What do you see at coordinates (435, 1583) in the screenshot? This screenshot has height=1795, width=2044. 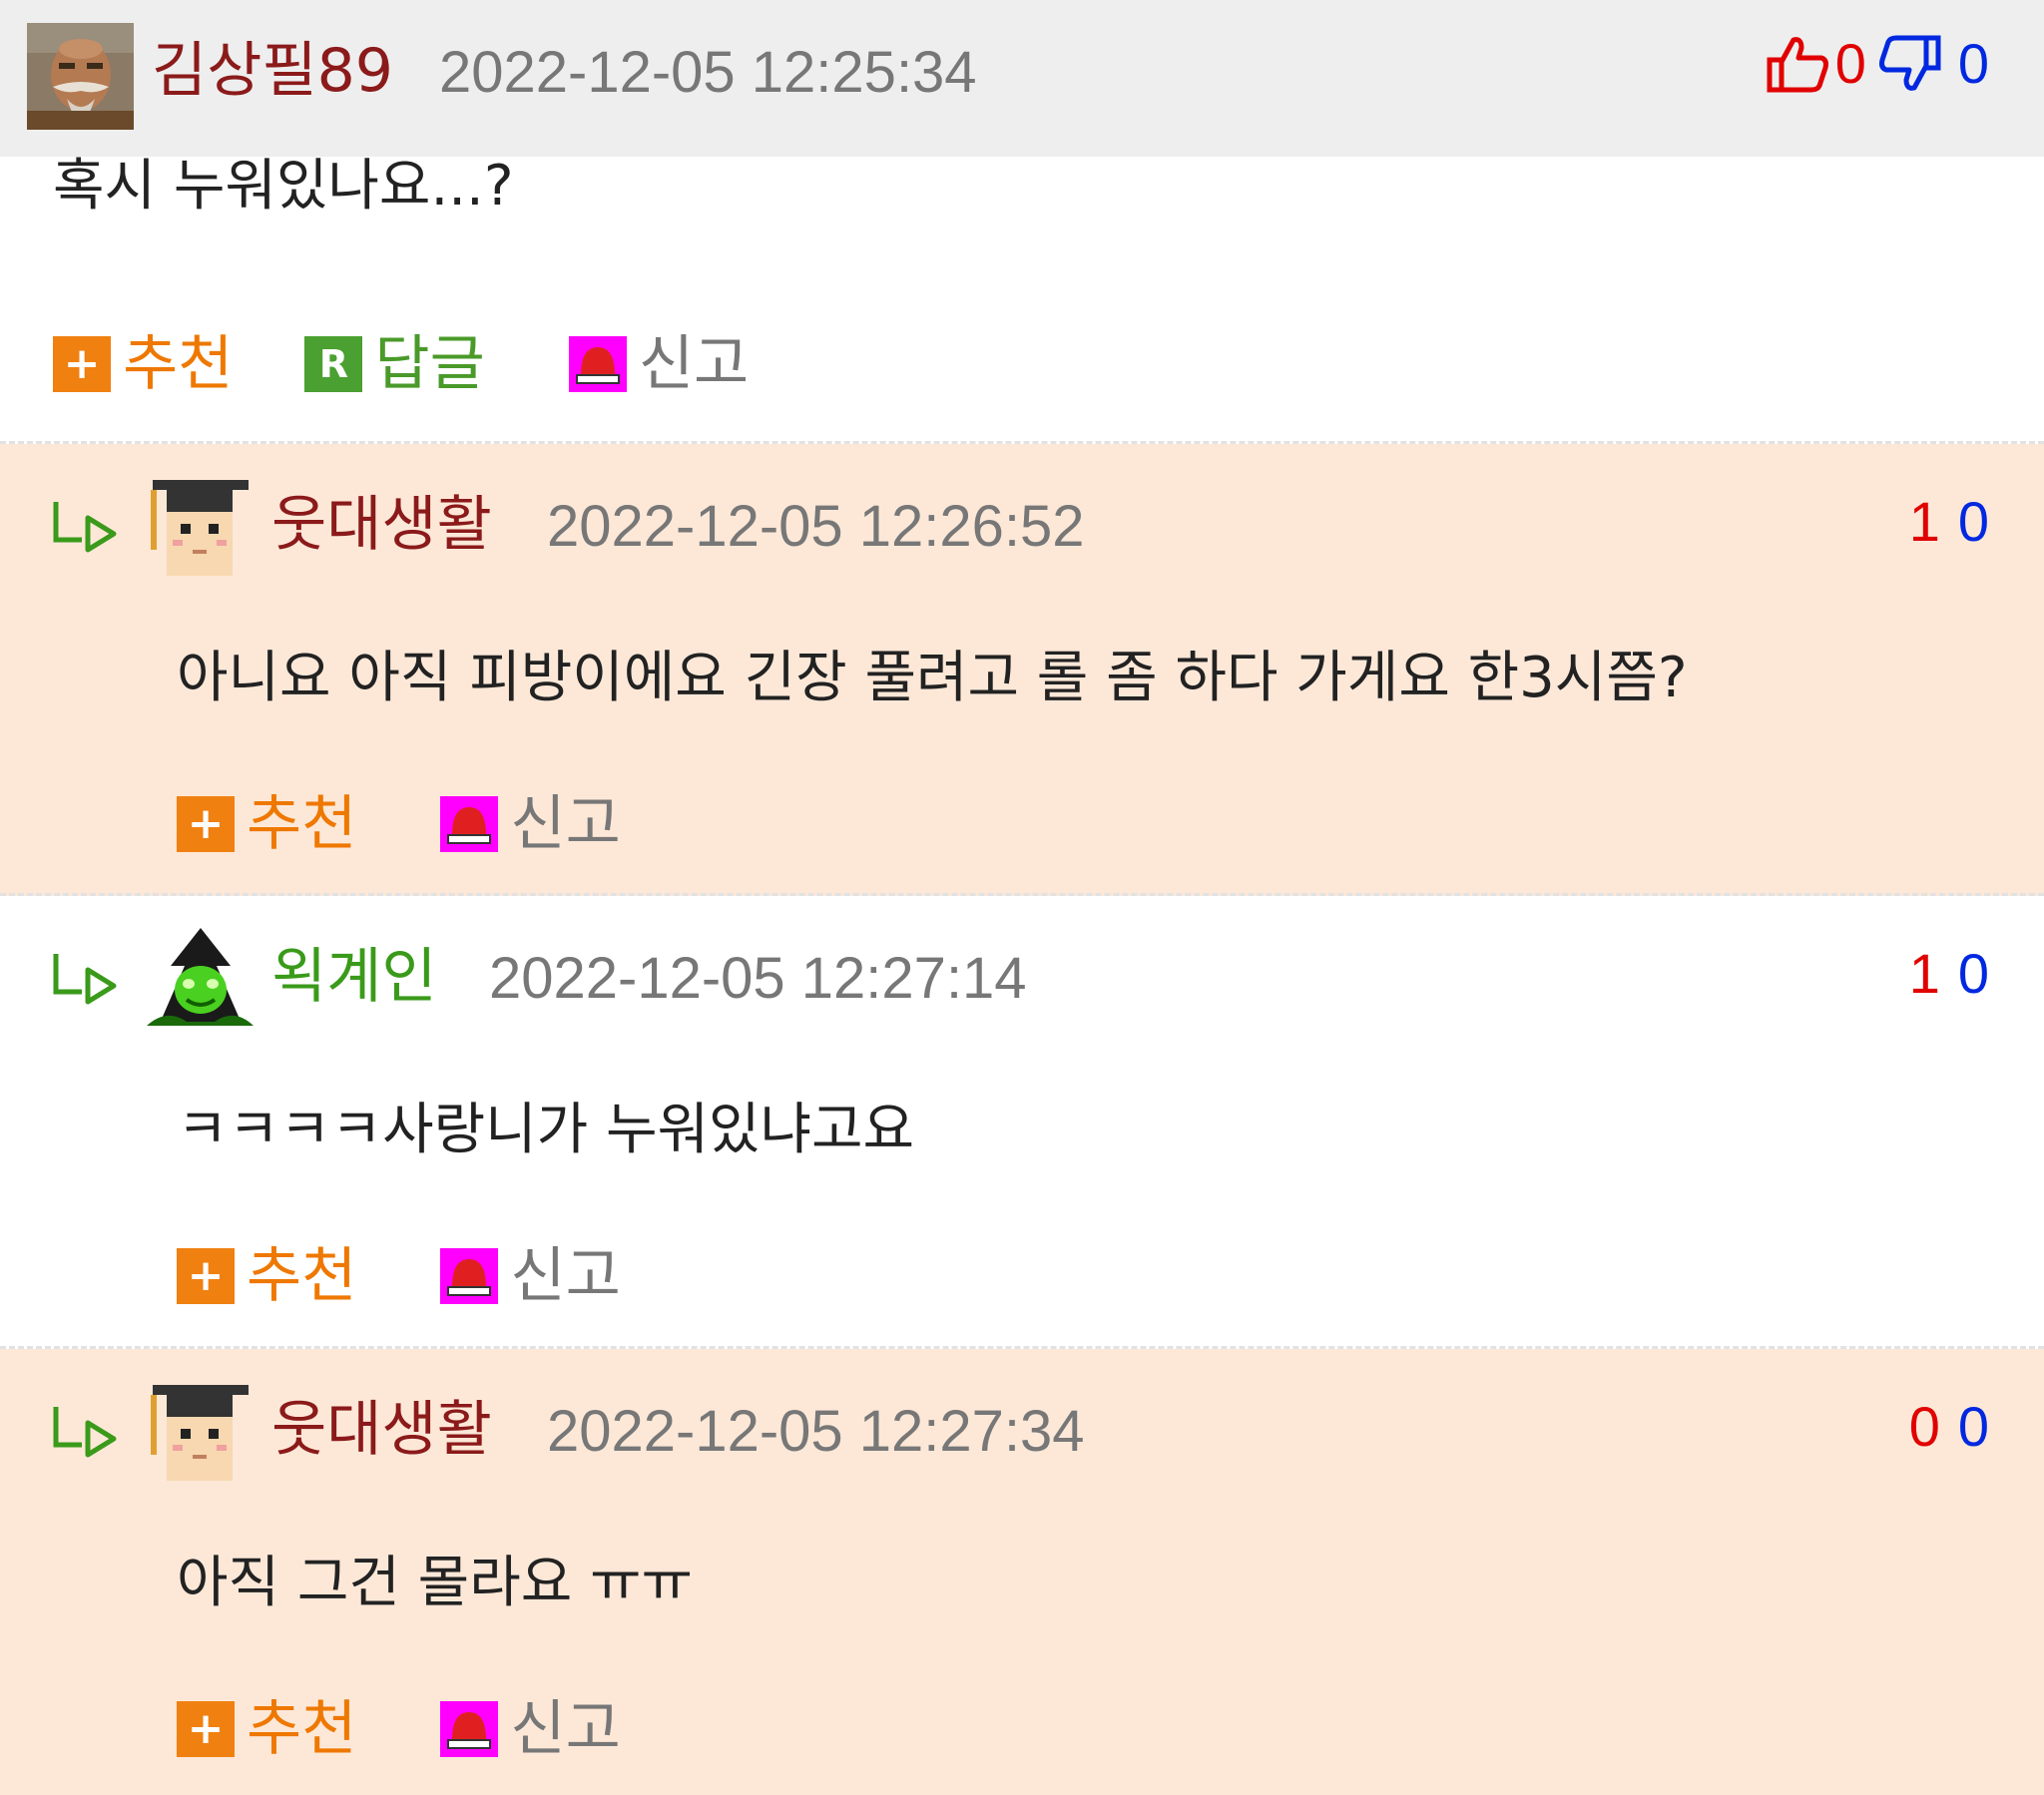 I see `comment-content: 아직 그건 몰라요 ㅠㅠ` at bounding box center [435, 1583].